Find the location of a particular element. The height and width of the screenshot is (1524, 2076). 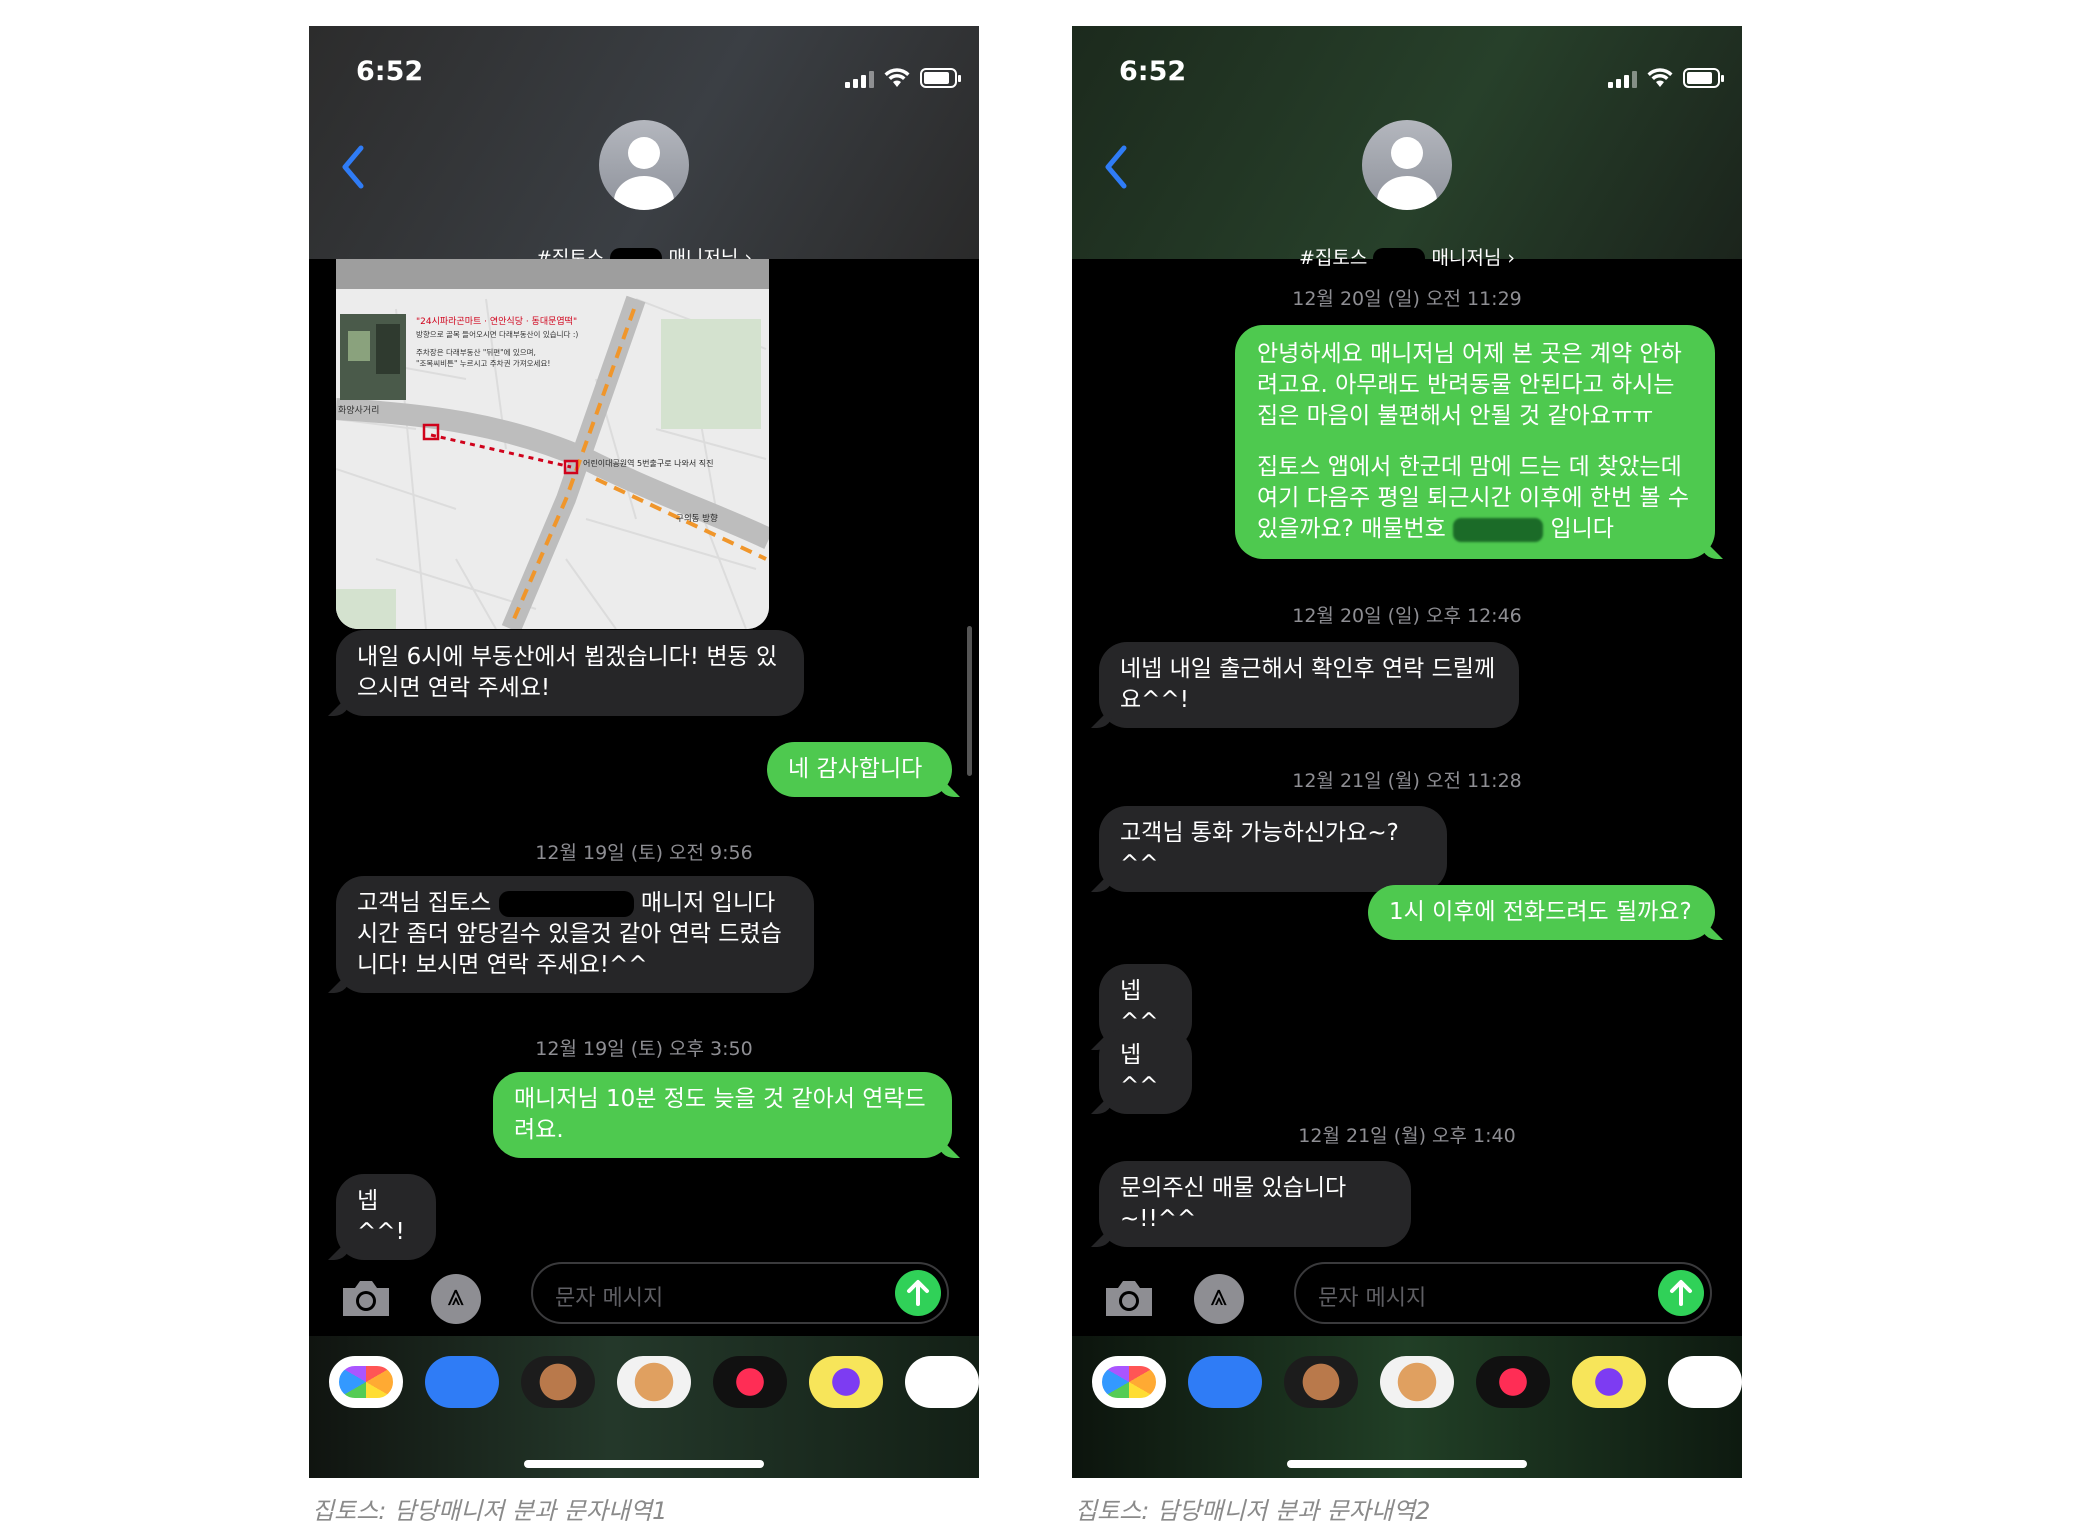

incoming-message: 내일 6시에 부동산에서 뵙겠습니다! 변동 있으시면 연락 주세요! is located at coordinates (570, 673).